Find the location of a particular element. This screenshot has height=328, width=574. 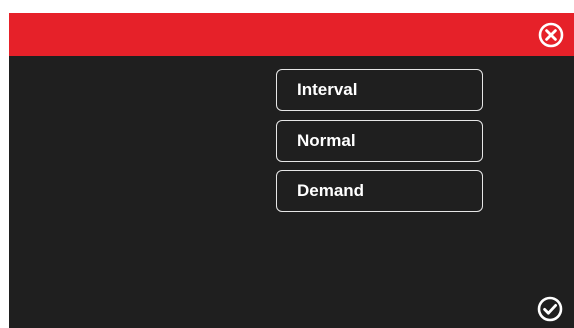

confirm-button is located at coordinates (550, 309).